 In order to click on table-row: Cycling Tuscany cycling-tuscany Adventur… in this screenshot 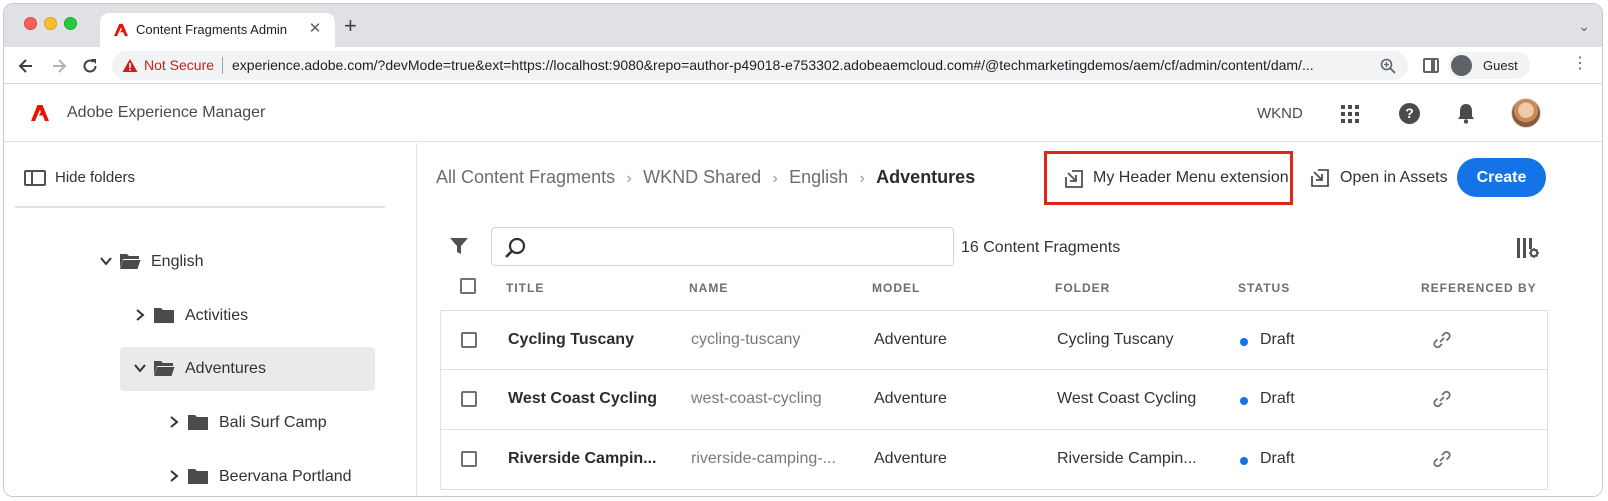, I will do `click(994, 340)`.